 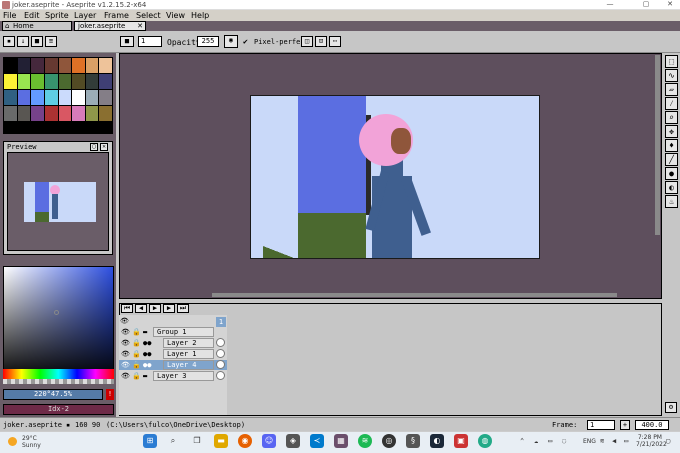 I want to click on lock-icon: ▪, so click(x=9, y=41).